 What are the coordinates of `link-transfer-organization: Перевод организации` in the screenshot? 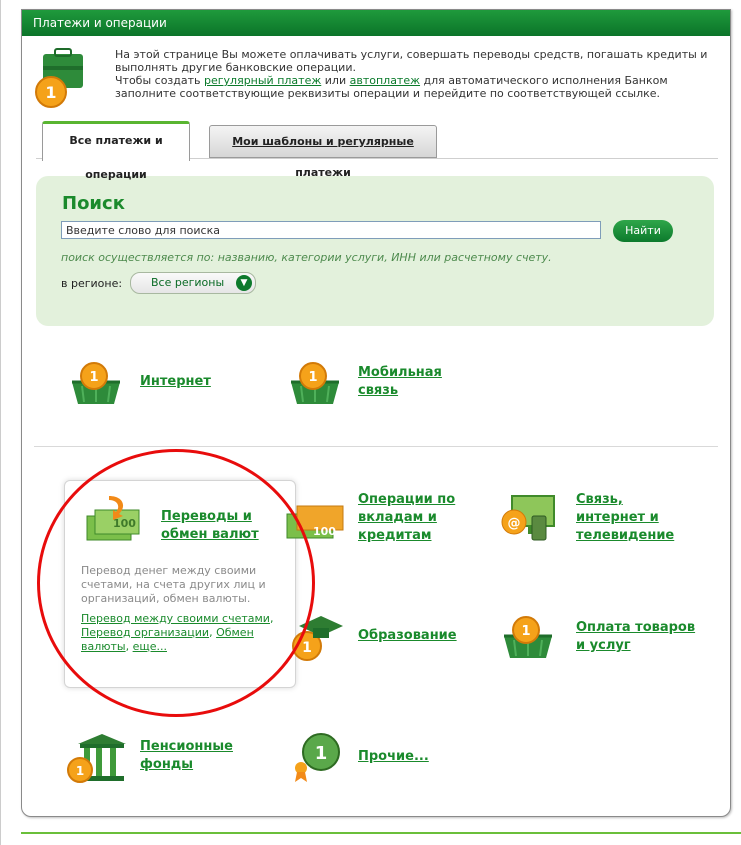 It's located at (145, 632).